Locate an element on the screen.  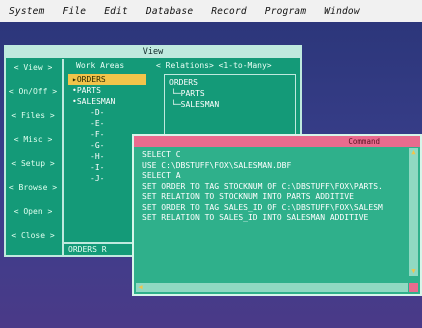
side-divider is located at coordinates (63, 157).